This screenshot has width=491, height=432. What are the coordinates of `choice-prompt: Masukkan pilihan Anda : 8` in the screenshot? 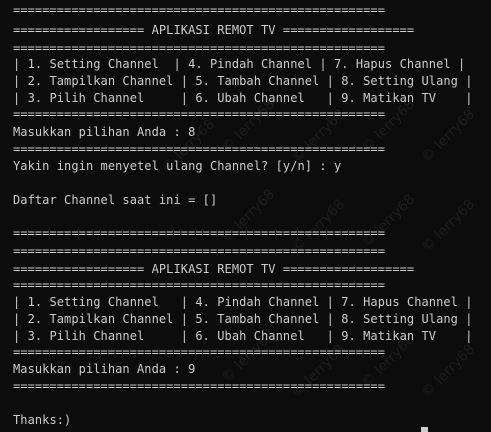 It's located at (104, 132).